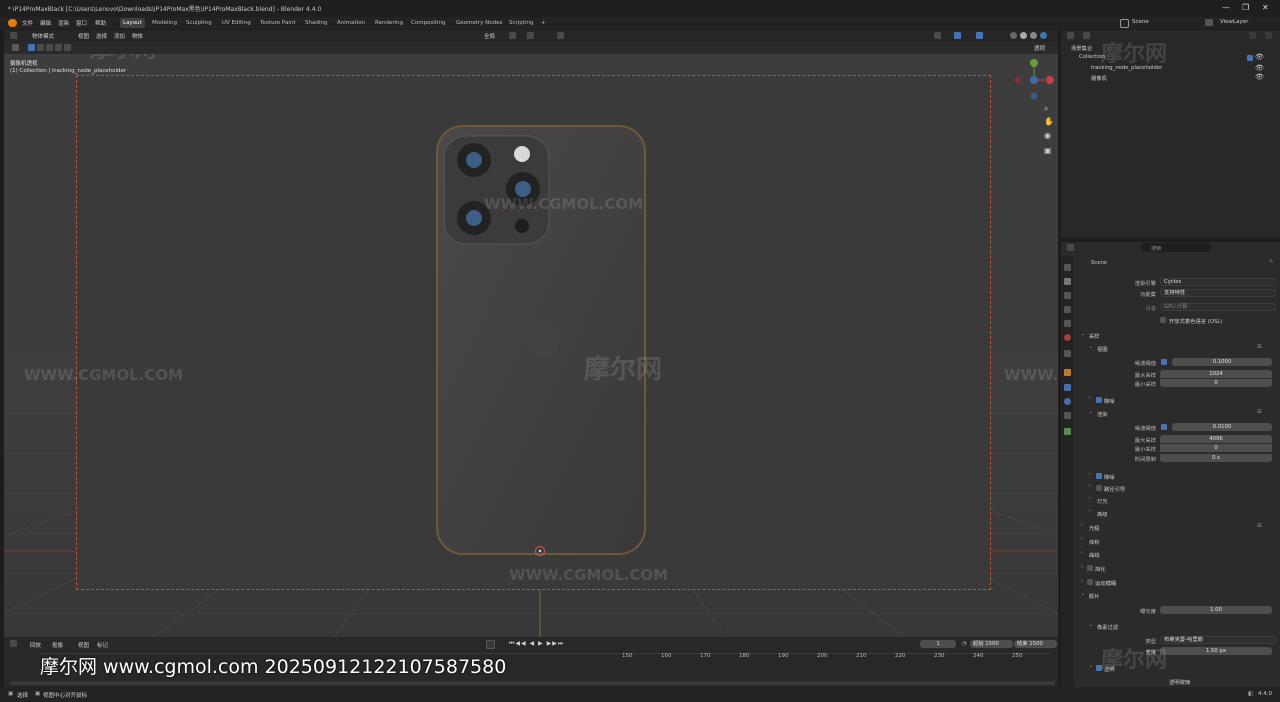  I want to click on pivot-icon, so click(512, 35).